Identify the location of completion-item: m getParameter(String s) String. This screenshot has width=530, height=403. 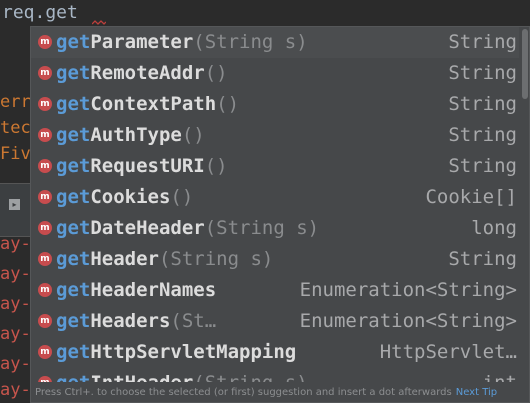
(275, 42).